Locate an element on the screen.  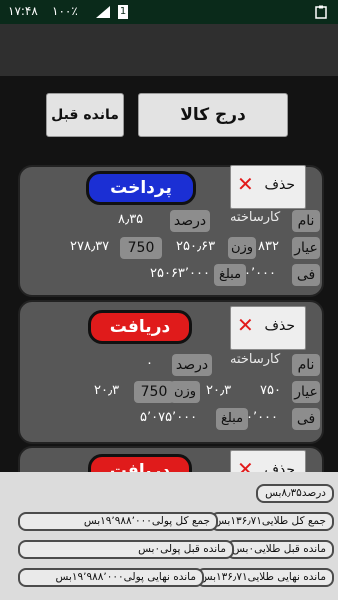
signal-icon is located at coordinates (103, 12).